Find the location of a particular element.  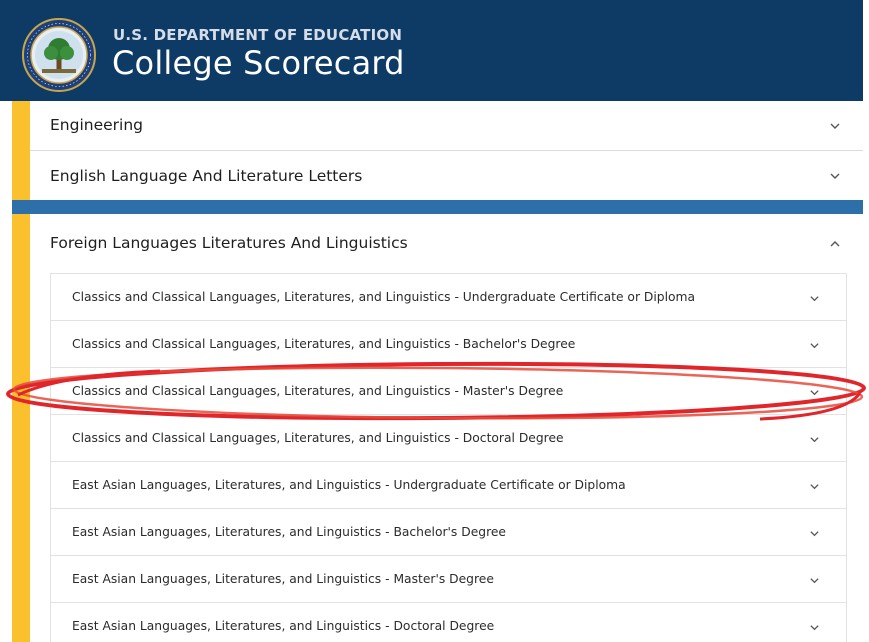

accordion-item-label: Engineering is located at coordinates (96, 125).